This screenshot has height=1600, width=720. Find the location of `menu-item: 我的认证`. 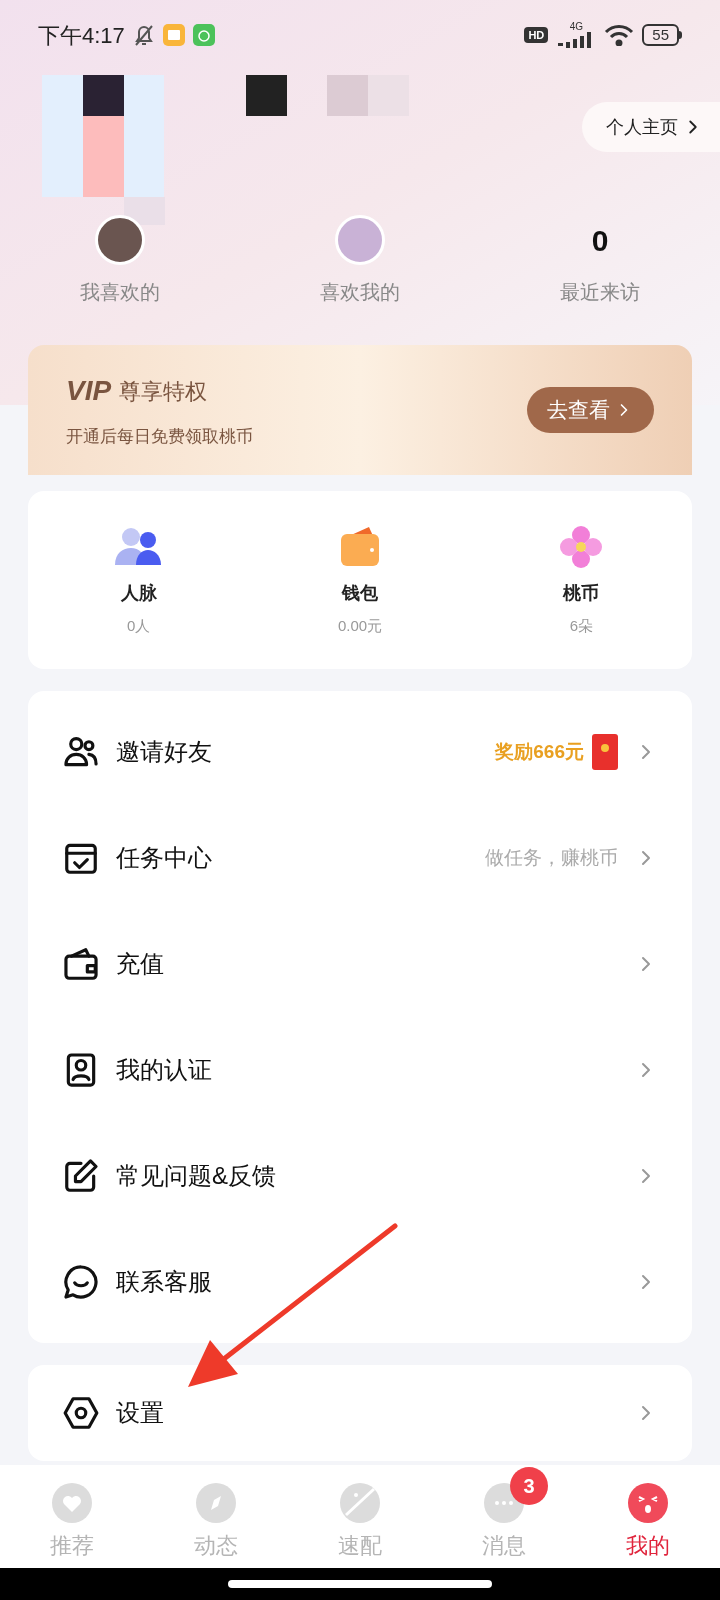

menu-item: 我的认证 is located at coordinates (360, 1070).